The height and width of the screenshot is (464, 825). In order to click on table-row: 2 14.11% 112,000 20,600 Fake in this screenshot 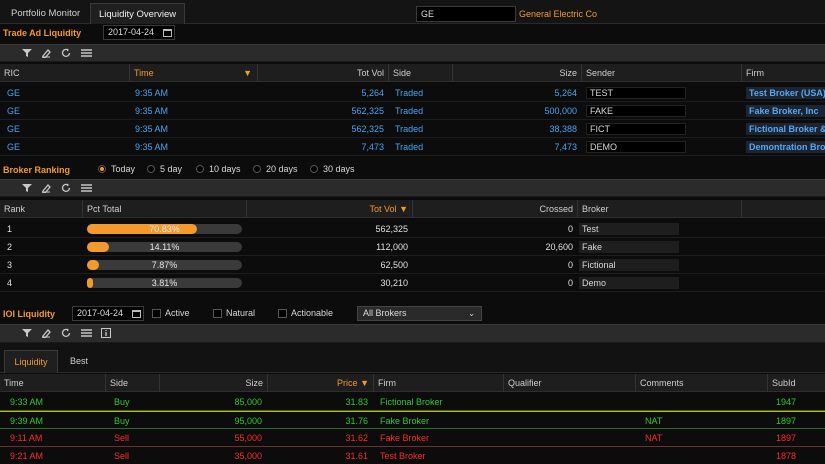, I will do `click(412, 247)`.